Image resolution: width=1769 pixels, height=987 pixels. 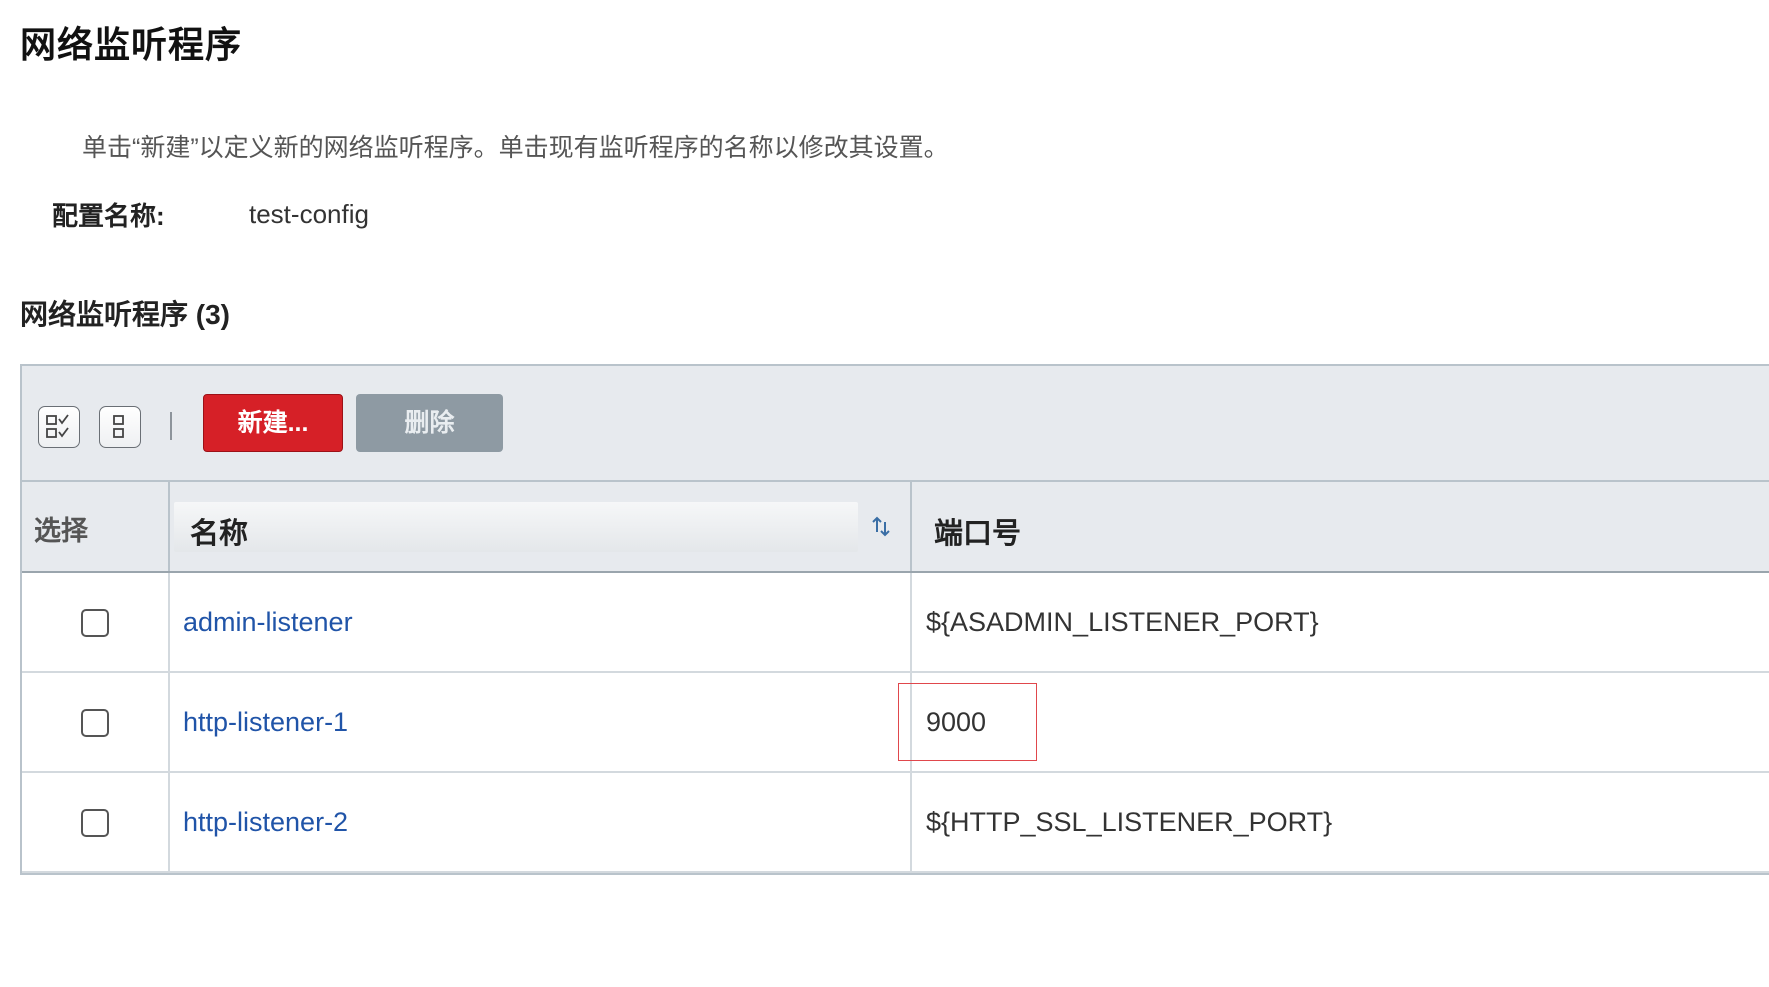 I want to click on config-name-row: 配置名称: test-config, so click(x=210, y=214).